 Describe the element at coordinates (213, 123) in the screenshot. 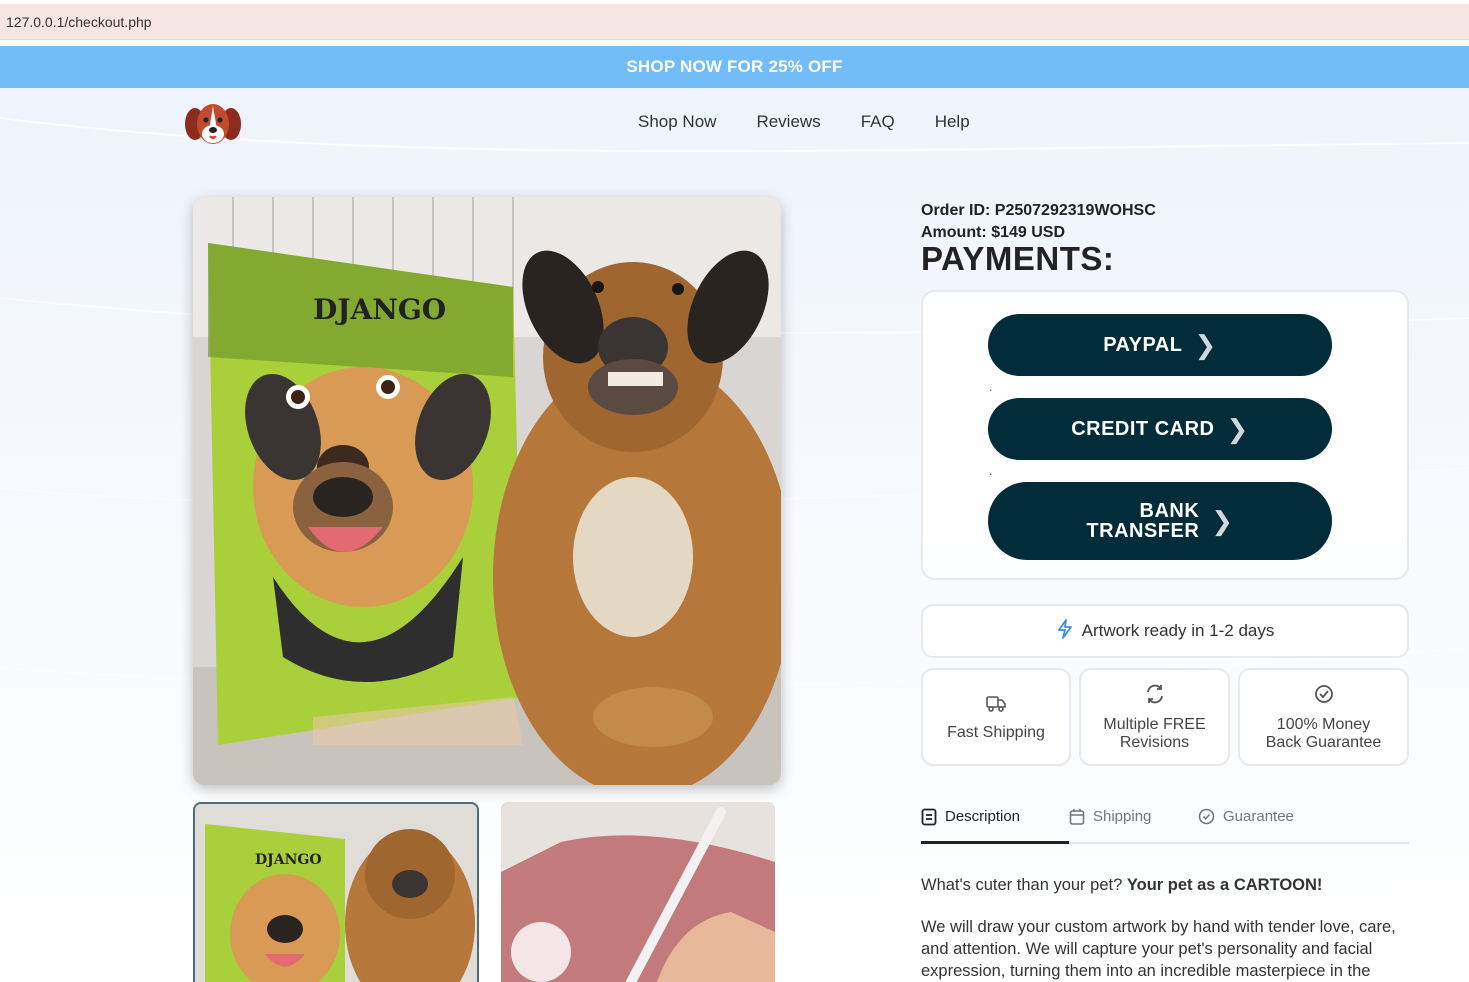

I see `brand-logo` at that location.